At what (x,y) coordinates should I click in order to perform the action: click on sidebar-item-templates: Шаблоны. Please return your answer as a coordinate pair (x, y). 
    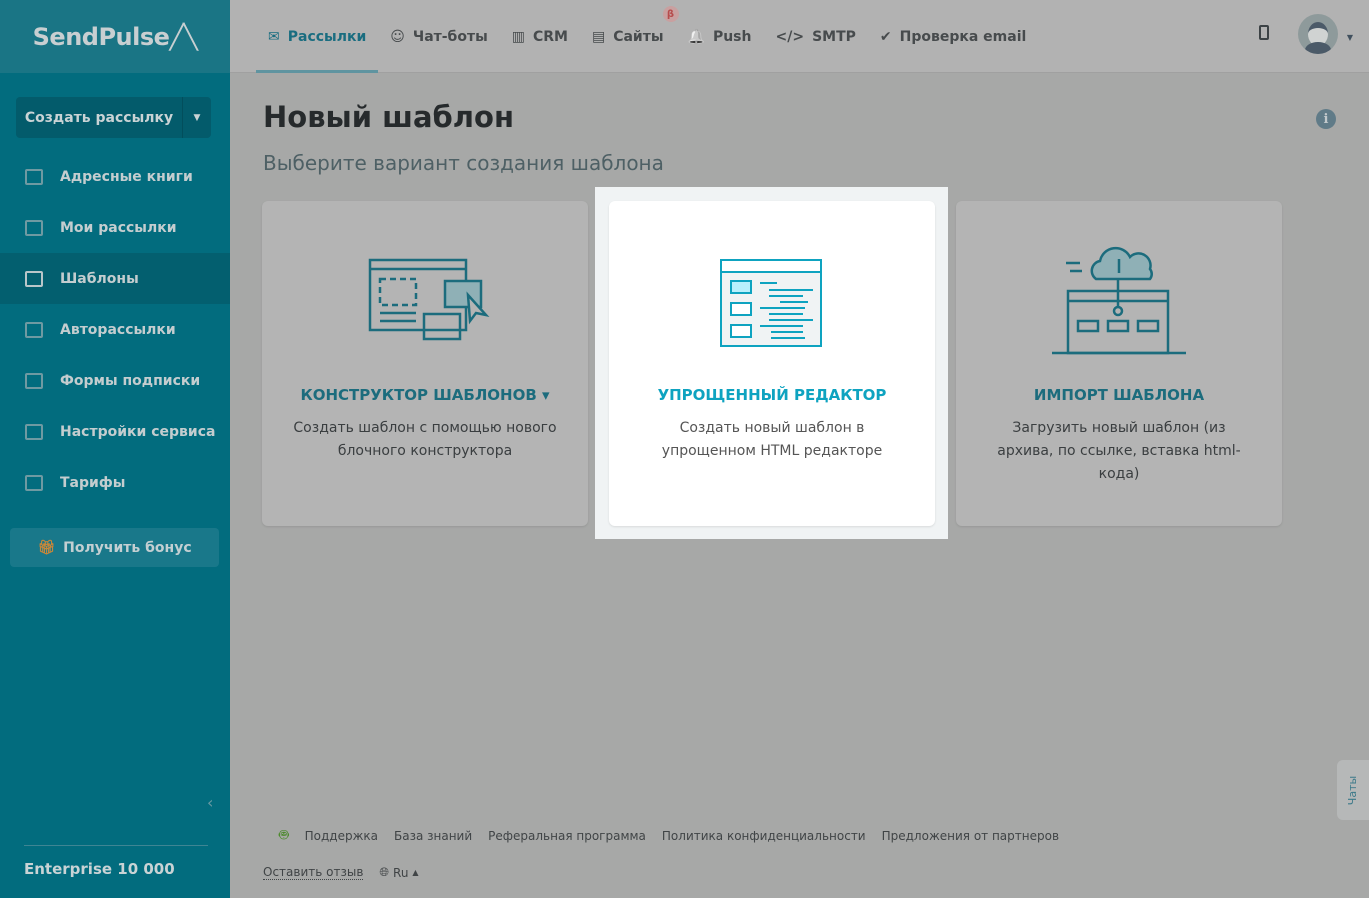
    Looking at the image, I should click on (115, 278).